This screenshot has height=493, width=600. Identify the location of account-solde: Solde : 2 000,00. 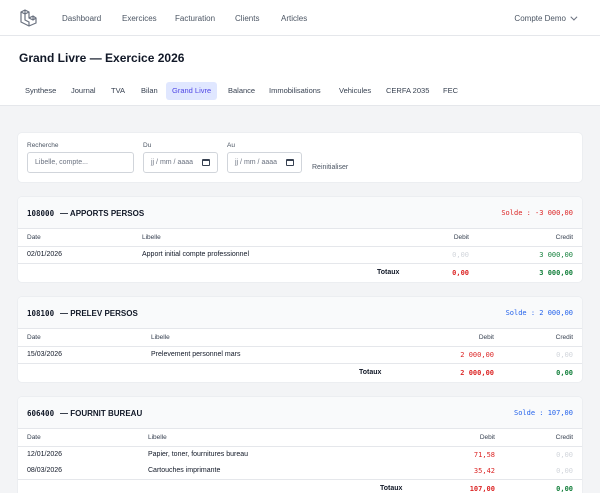
(539, 313).